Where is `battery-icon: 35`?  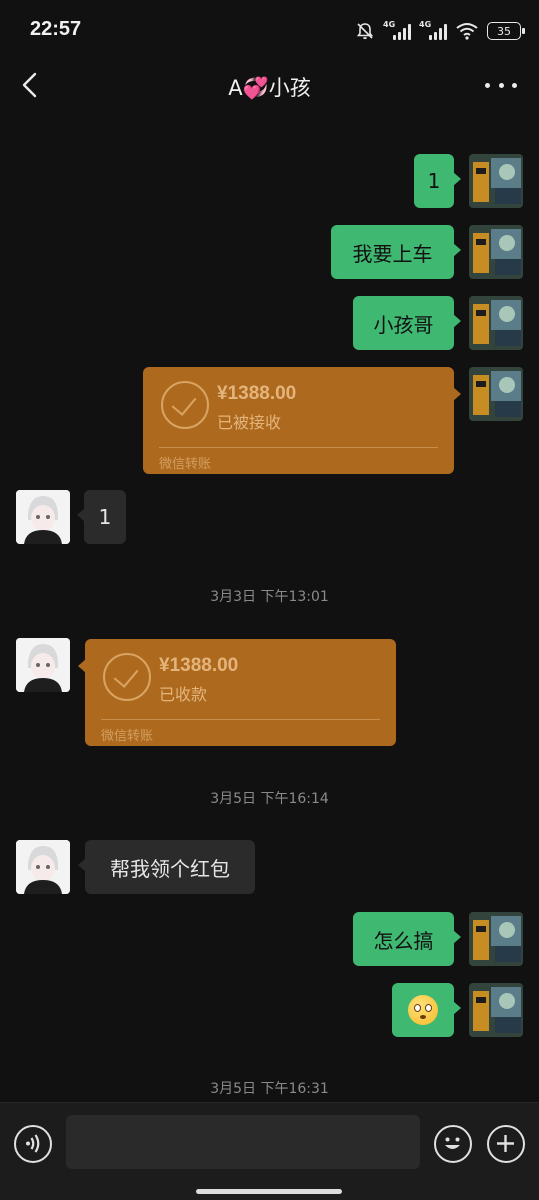 battery-icon: 35 is located at coordinates (506, 31).